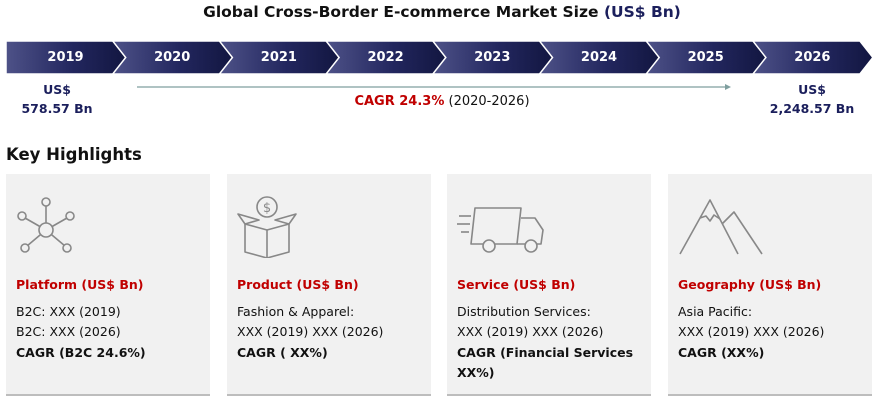 This screenshot has width=884, height=407. Describe the element at coordinates (310, 321) in the screenshot. I see `card-detail: Fashion & Apparel: XXX (2019) XXX (2026)` at that location.